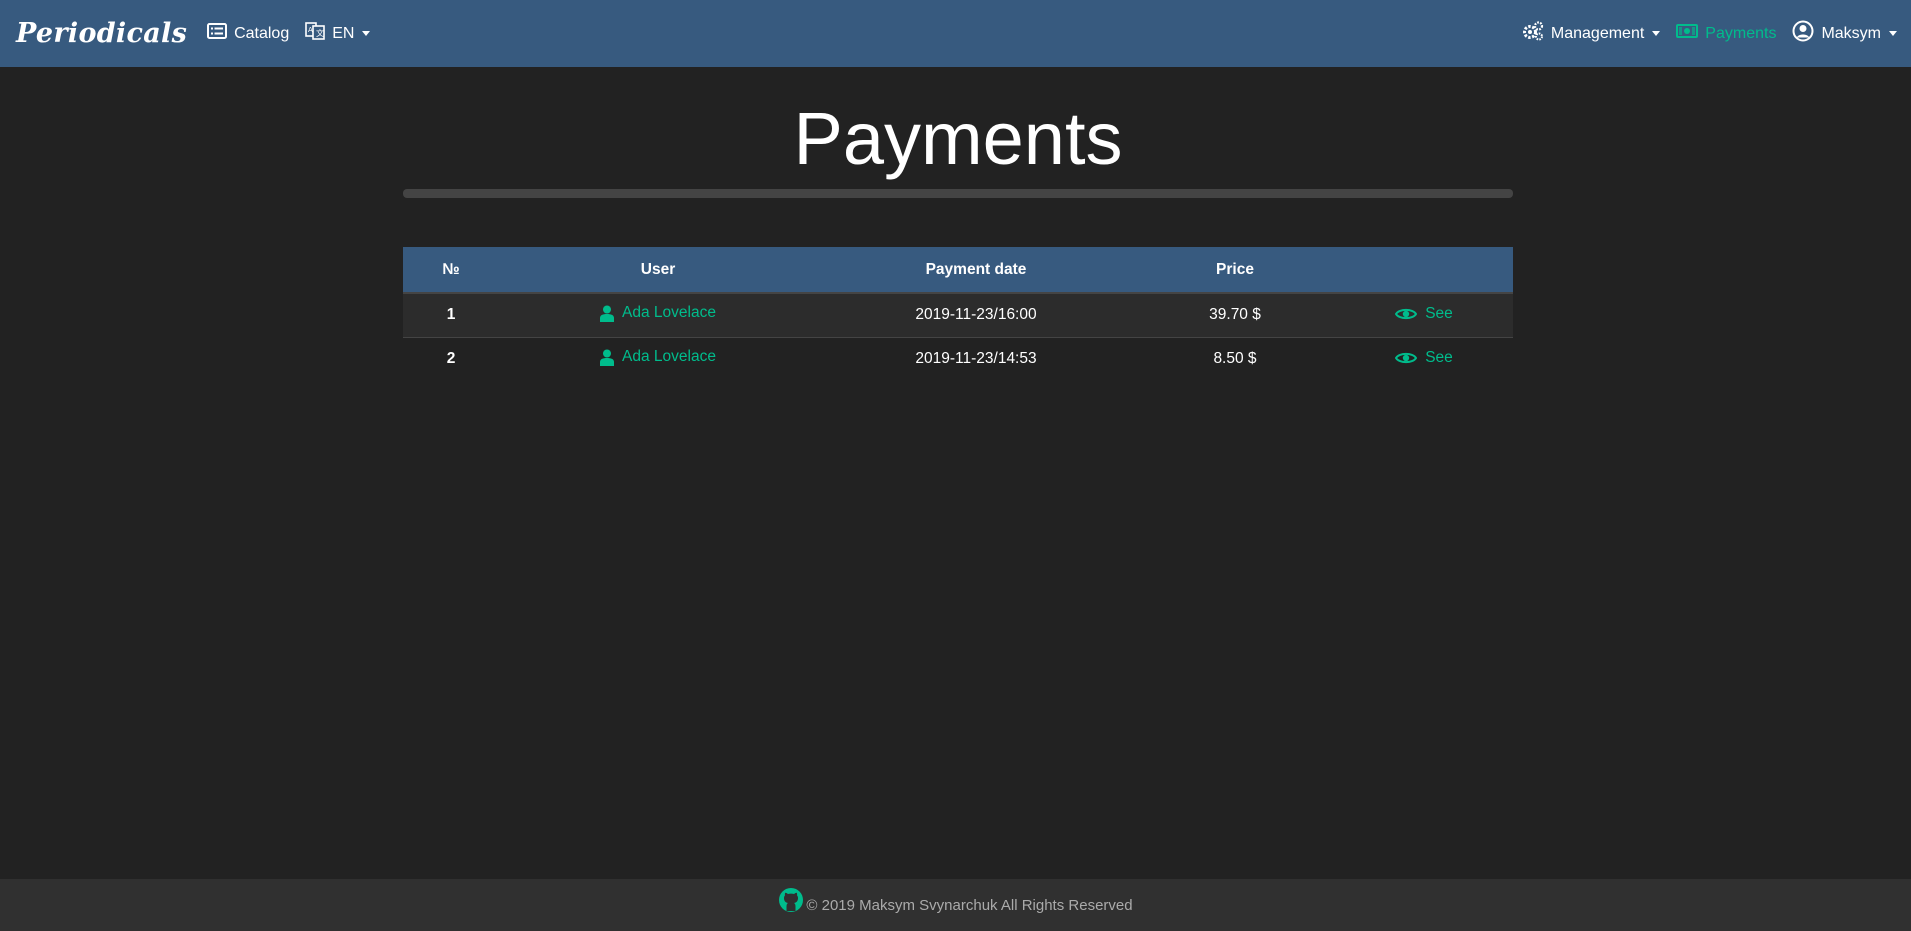 The image size is (1911, 931). What do you see at coordinates (310, 30) in the screenshot?
I see `svg-text: A` at bounding box center [310, 30].